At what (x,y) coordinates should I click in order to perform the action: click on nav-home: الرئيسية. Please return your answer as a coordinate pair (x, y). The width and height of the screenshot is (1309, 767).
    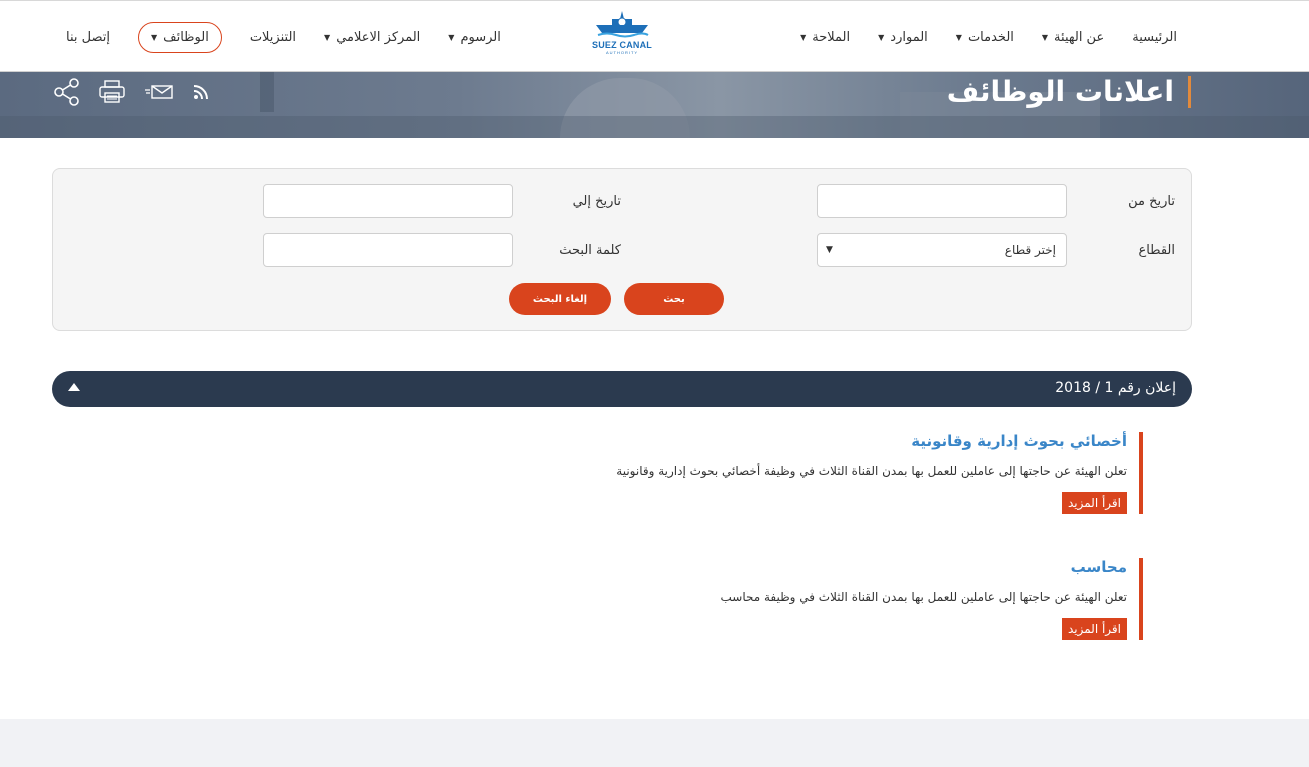
    Looking at the image, I should click on (1154, 37).